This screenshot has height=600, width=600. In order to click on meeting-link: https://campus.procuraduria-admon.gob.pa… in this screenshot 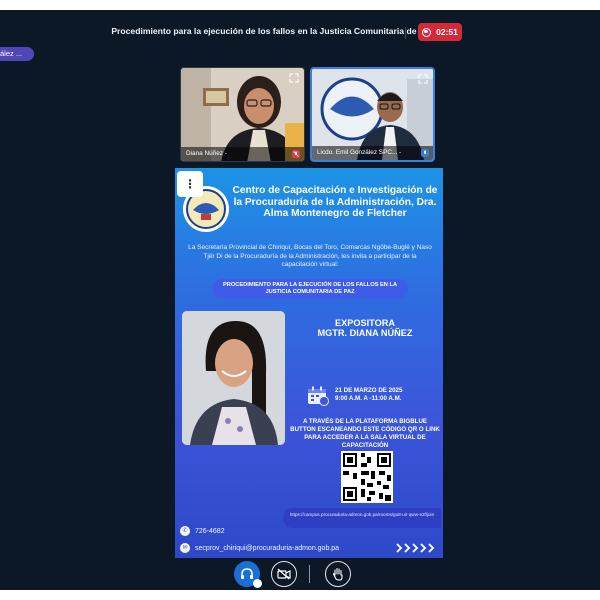, I will do `click(362, 518)`.